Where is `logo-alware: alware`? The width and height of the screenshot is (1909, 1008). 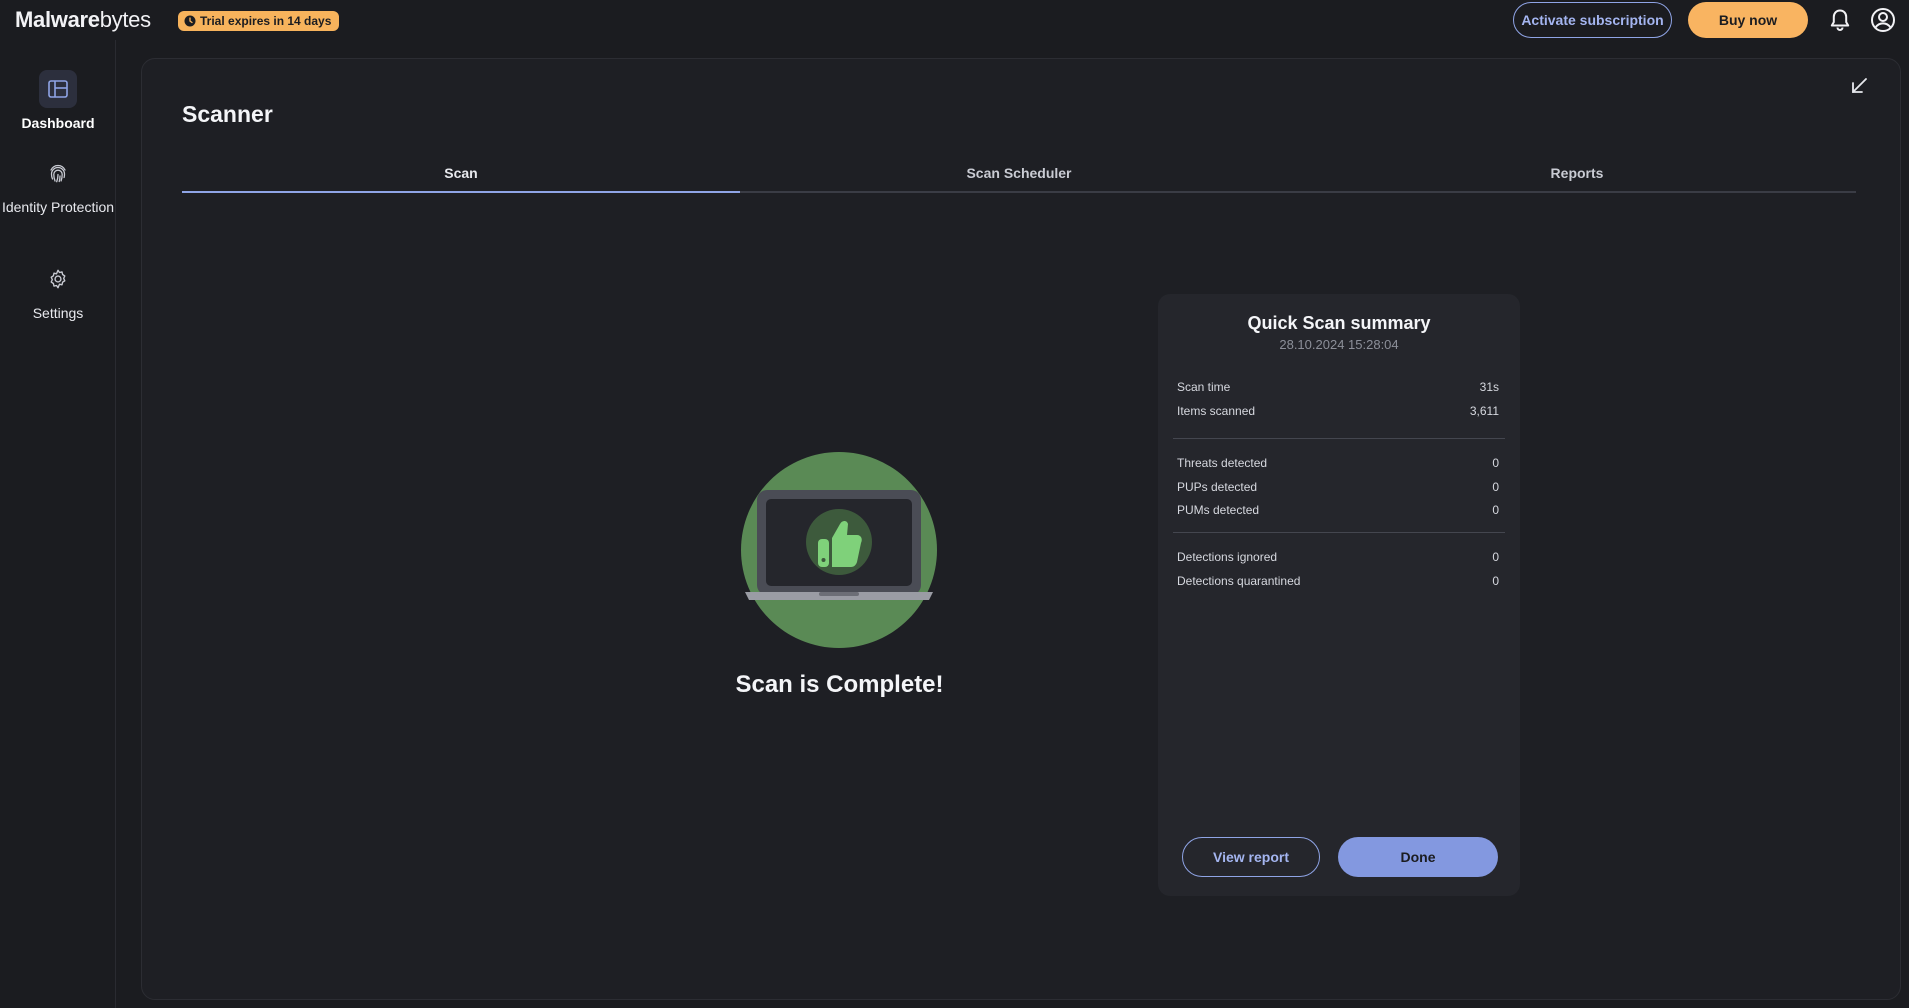
logo-alware: alware is located at coordinates (66, 19).